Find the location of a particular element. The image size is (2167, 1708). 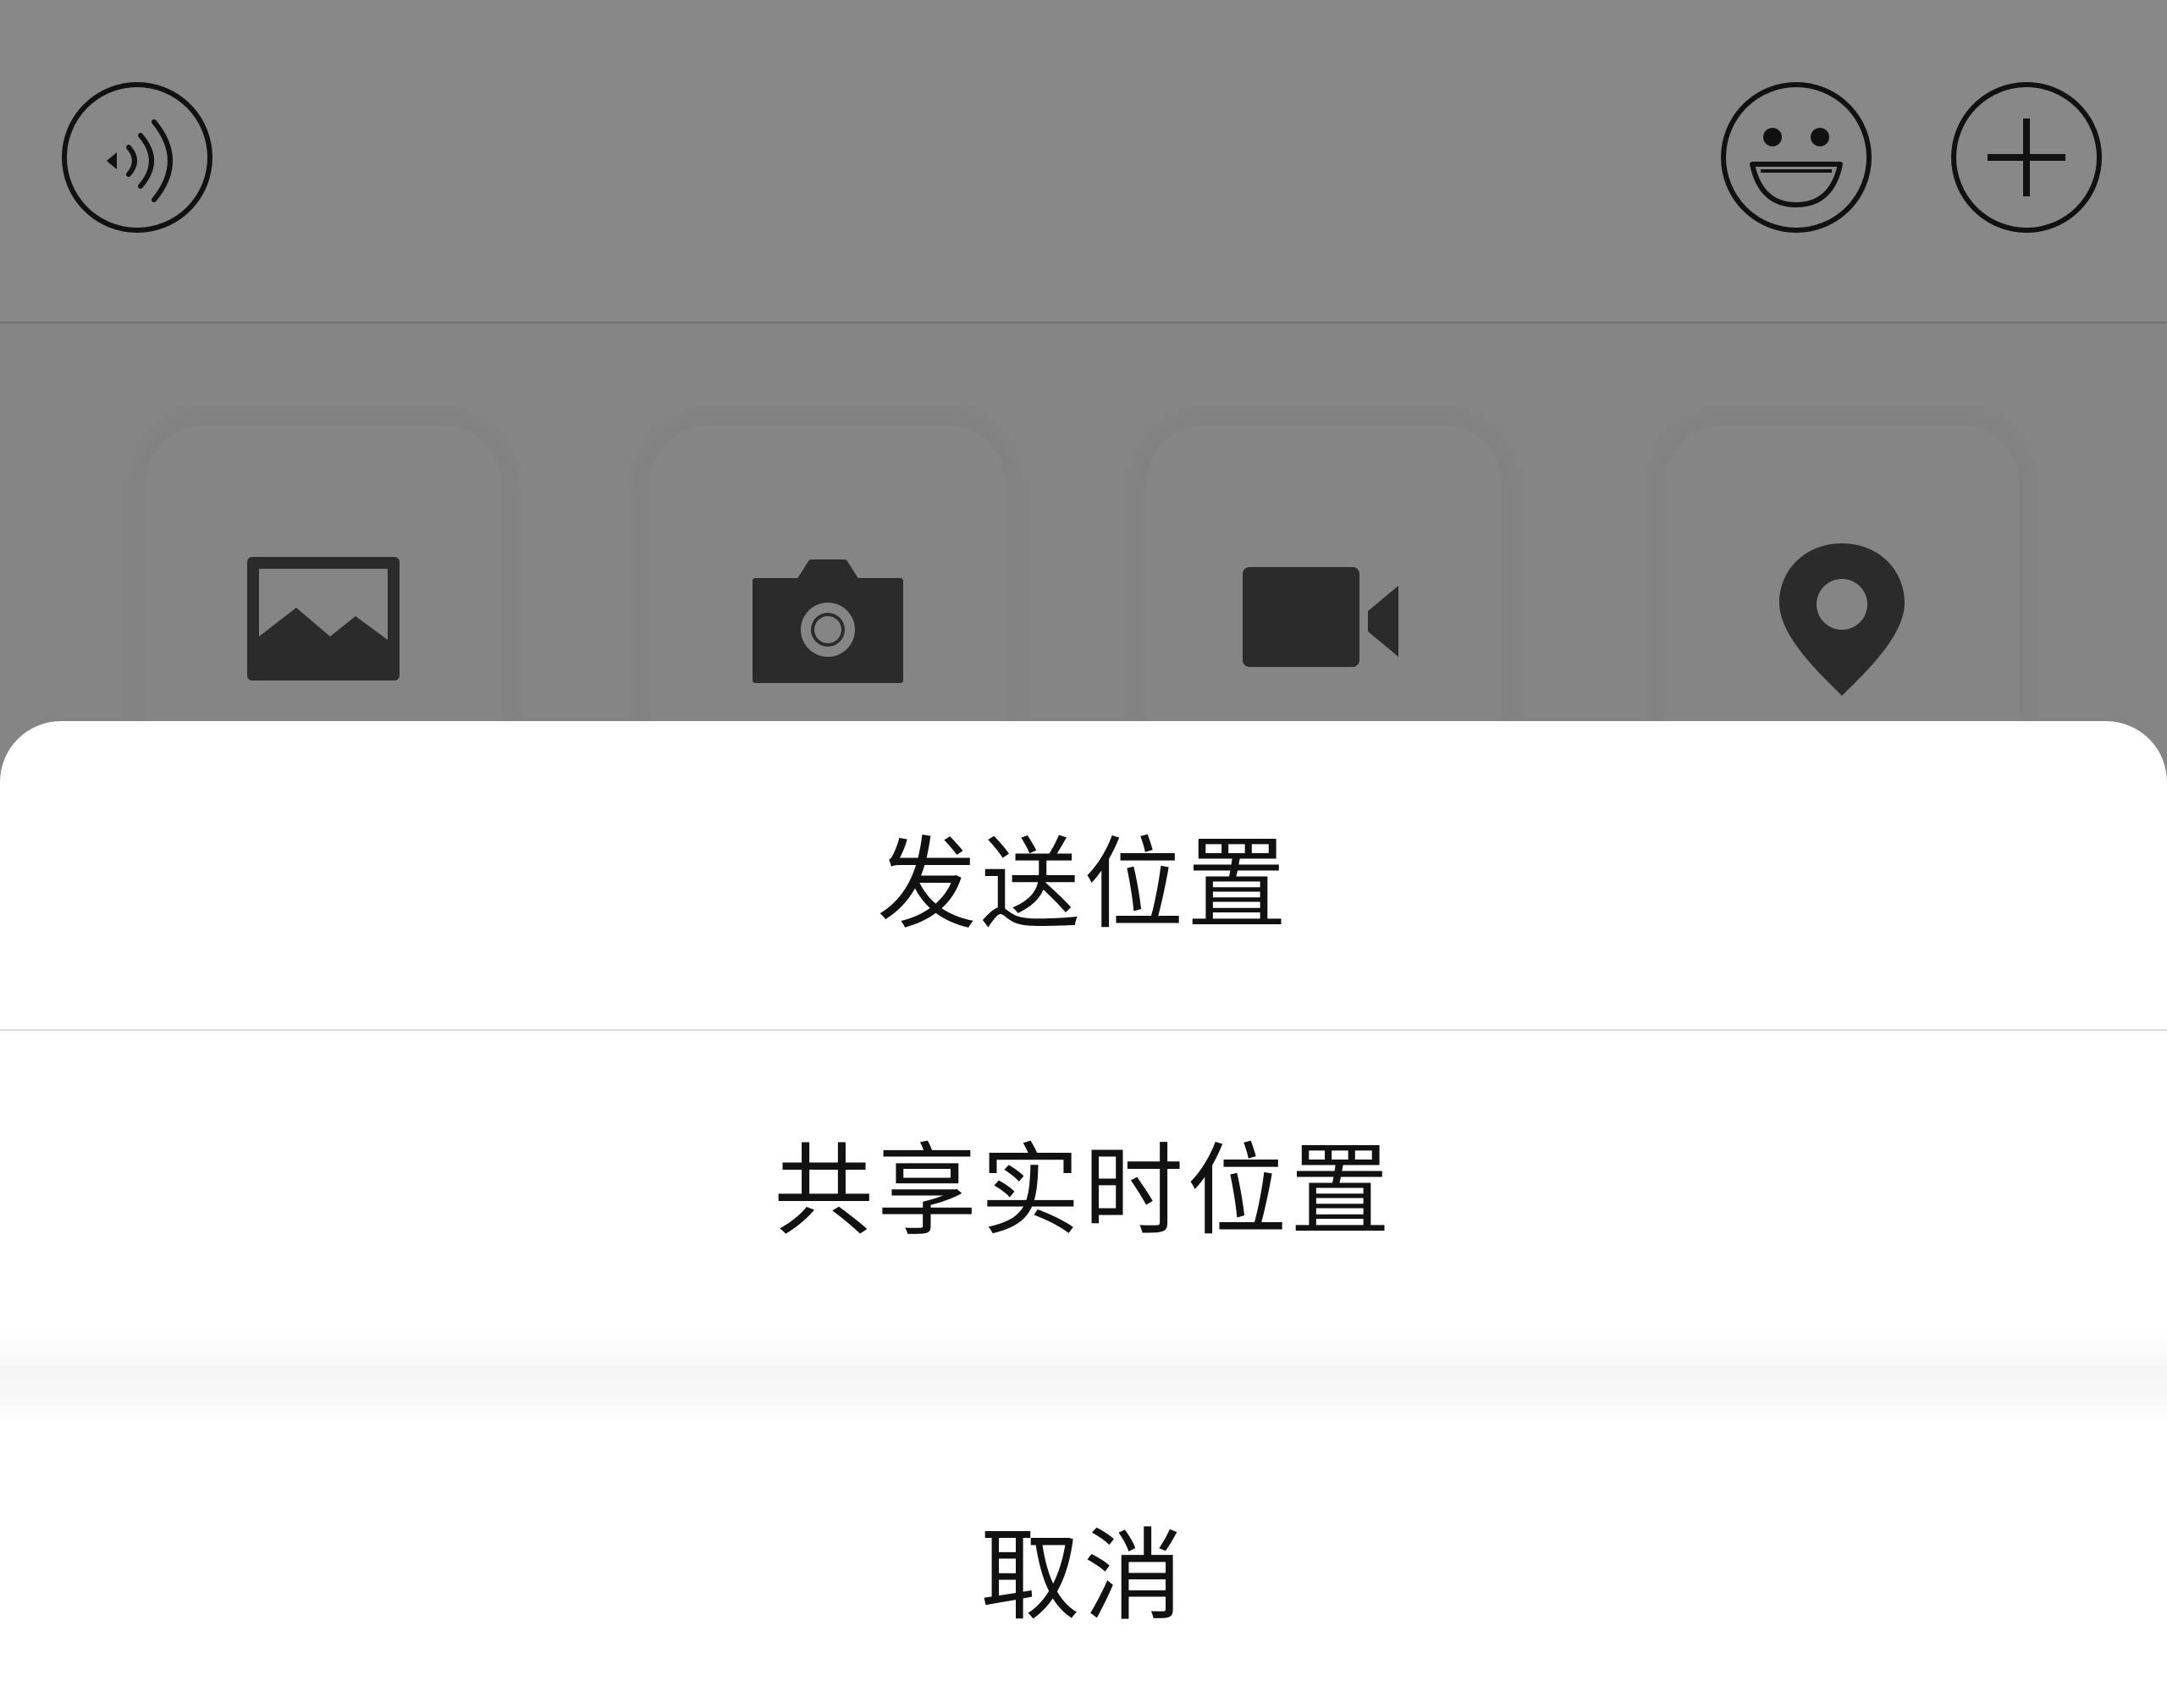

location-pin-icon is located at coordinates (1842, 619).